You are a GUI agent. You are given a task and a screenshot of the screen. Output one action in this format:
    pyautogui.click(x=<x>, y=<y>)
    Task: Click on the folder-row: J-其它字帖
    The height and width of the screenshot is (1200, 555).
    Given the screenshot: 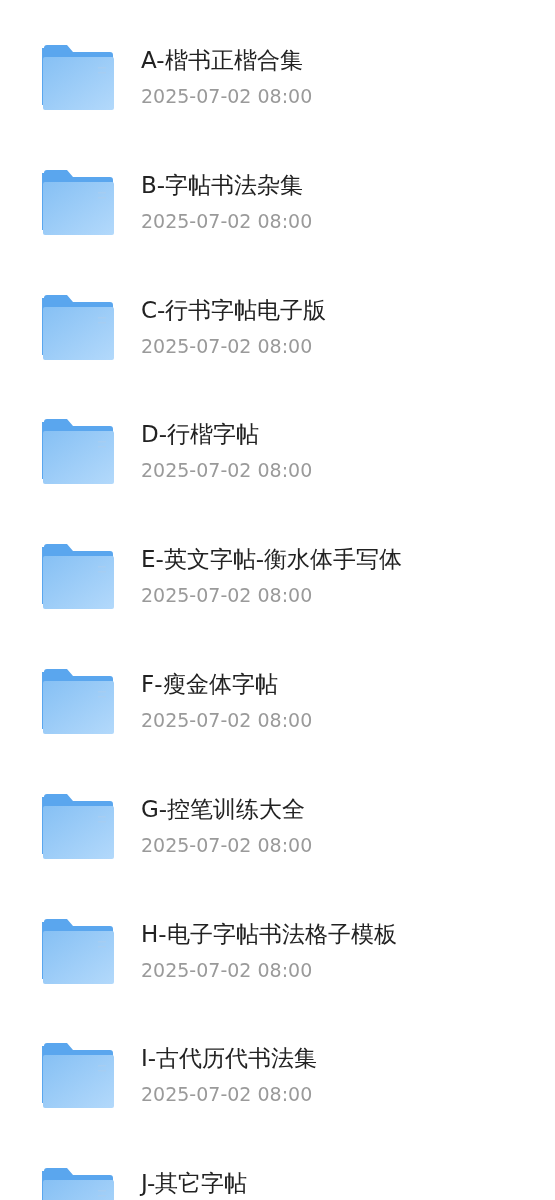 What is the action you would take?
    pyautogui.click(x=277, y=1184)
    